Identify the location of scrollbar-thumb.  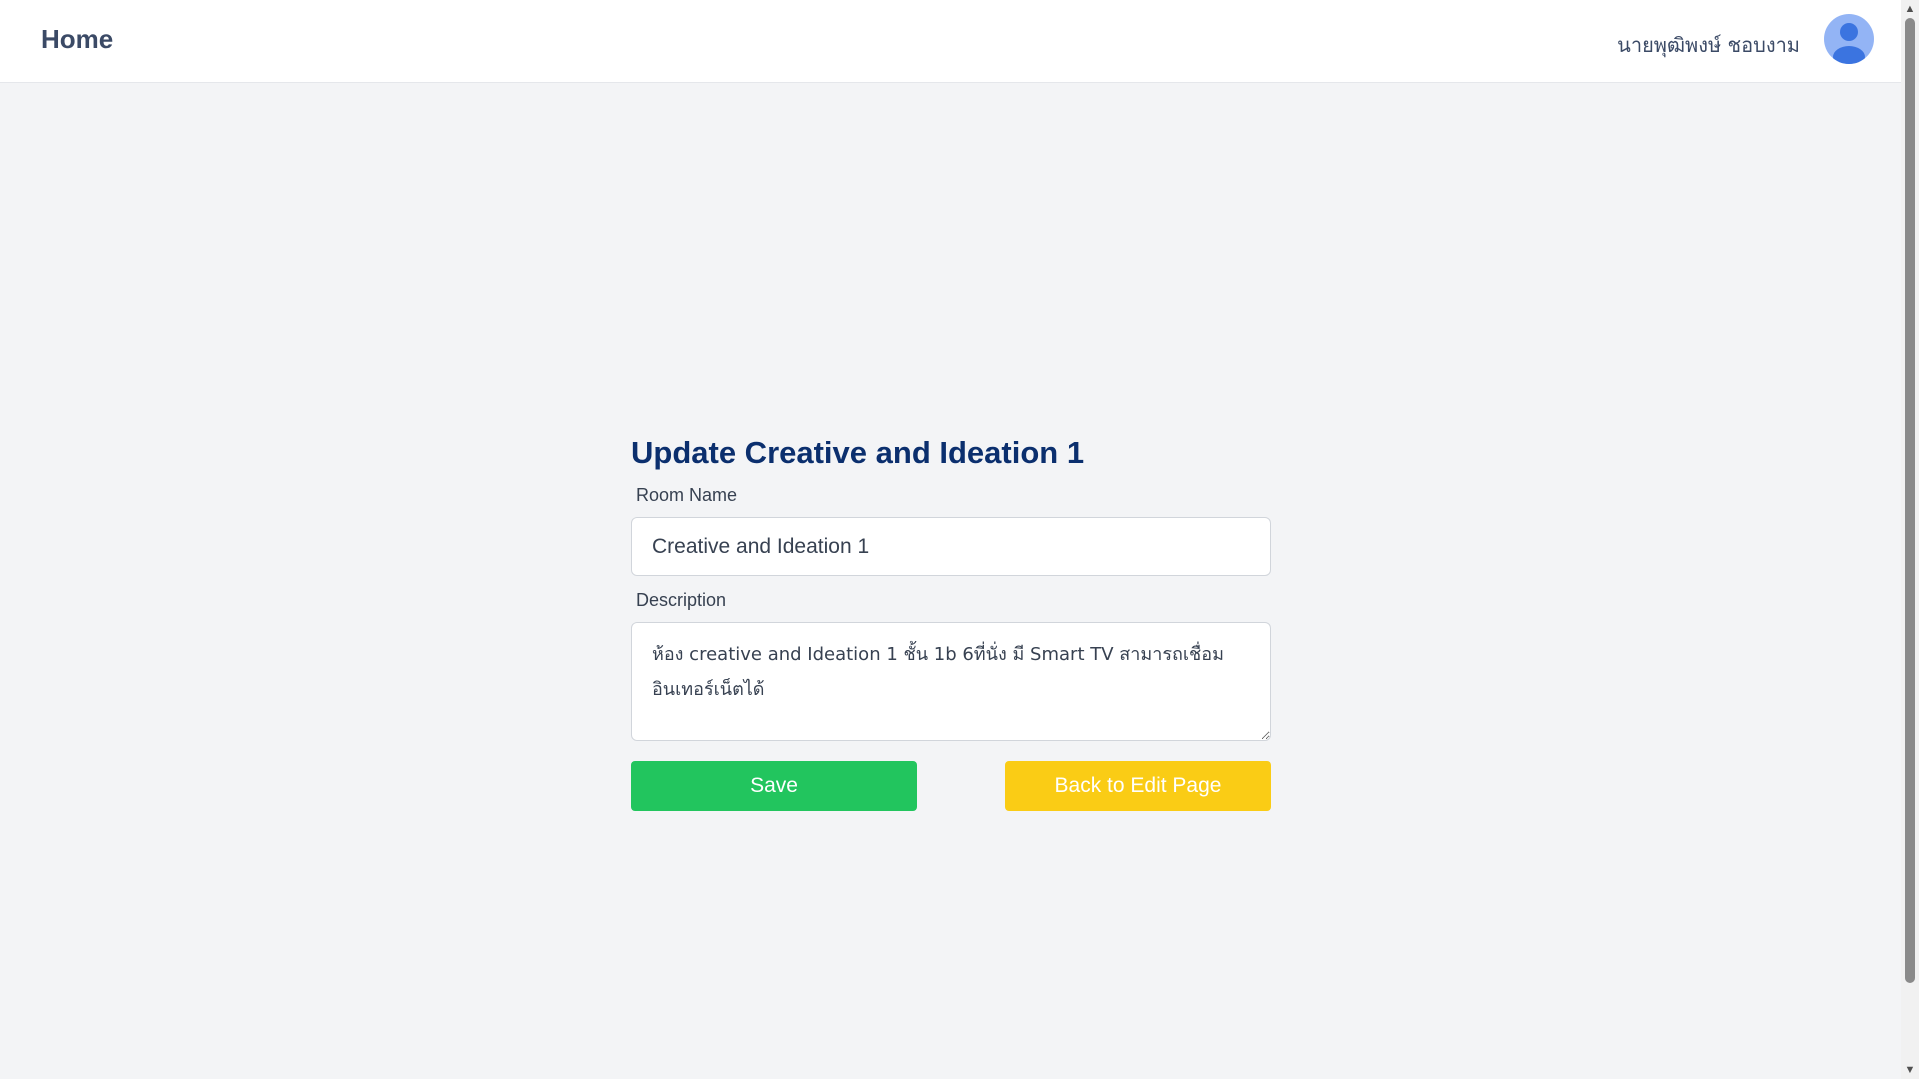
(1910, 500).